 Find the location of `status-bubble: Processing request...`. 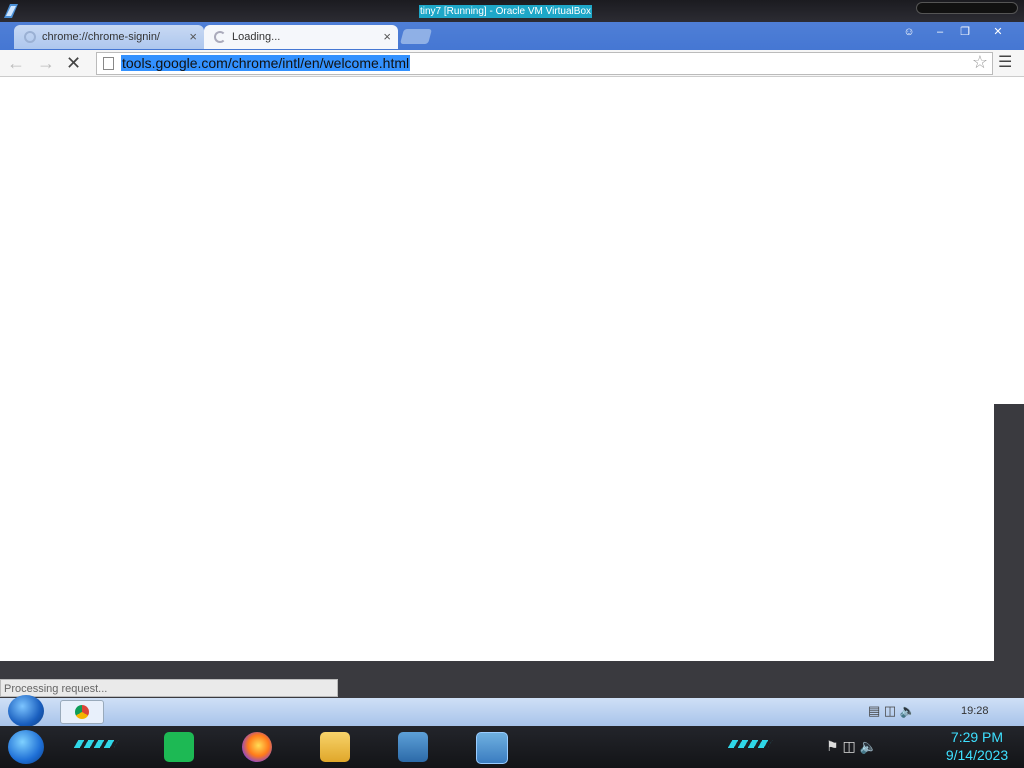

status-bubble: Processing request... is located at coordinates (169, 688).